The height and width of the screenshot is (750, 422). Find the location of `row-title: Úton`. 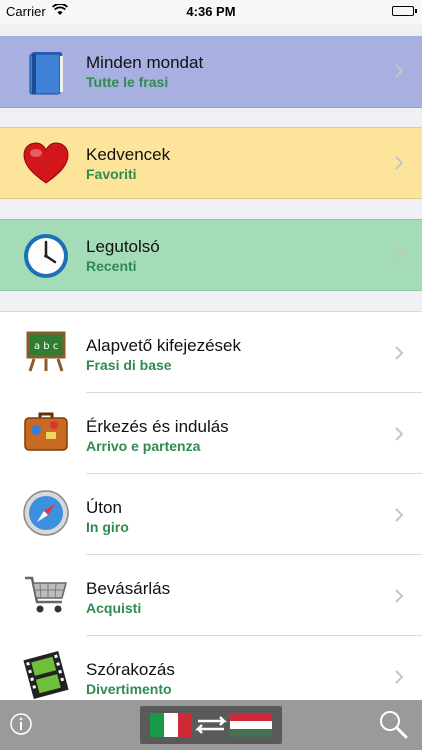

row-title: Úton is located at coordinates (104, 507).